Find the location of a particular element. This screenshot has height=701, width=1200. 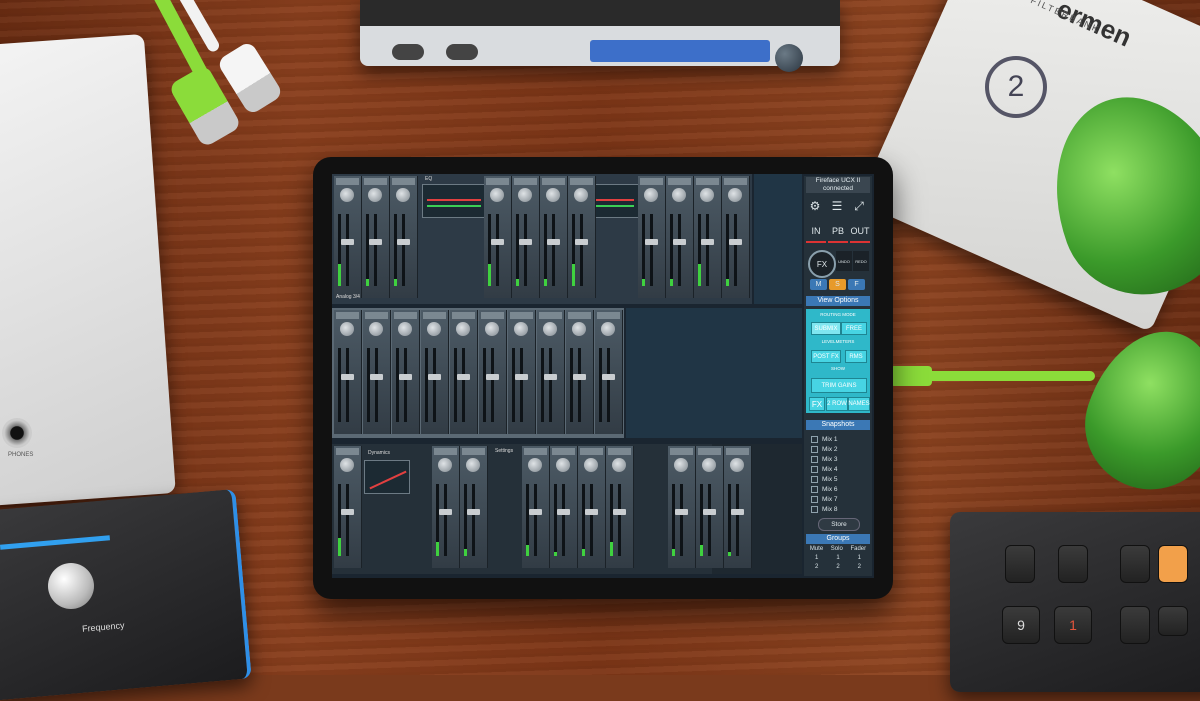

groups-row: 1 1 1 is located at coordinates (838, 558).